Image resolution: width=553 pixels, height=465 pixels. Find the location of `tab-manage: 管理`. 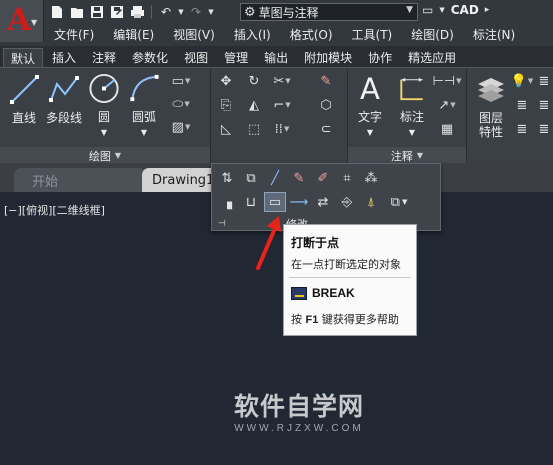

tab-manage: 管理 is located at coordinates (236, 57).